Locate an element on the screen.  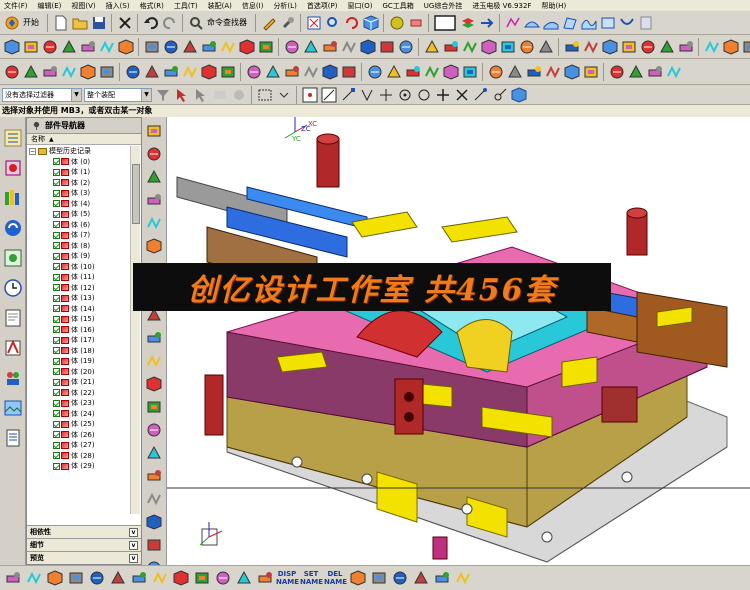
save-icon is located at coordinates (98, 22).